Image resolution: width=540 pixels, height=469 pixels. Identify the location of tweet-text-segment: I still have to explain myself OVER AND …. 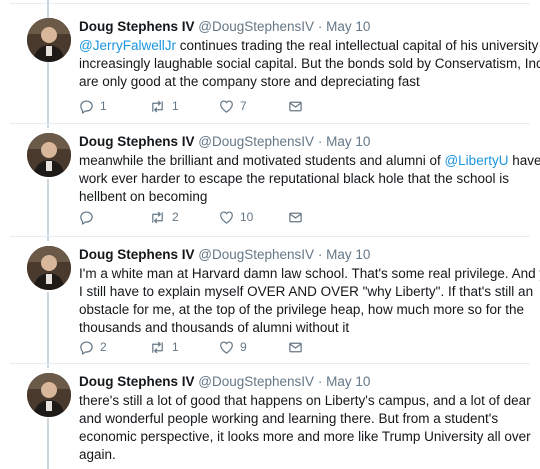
(306, 291).